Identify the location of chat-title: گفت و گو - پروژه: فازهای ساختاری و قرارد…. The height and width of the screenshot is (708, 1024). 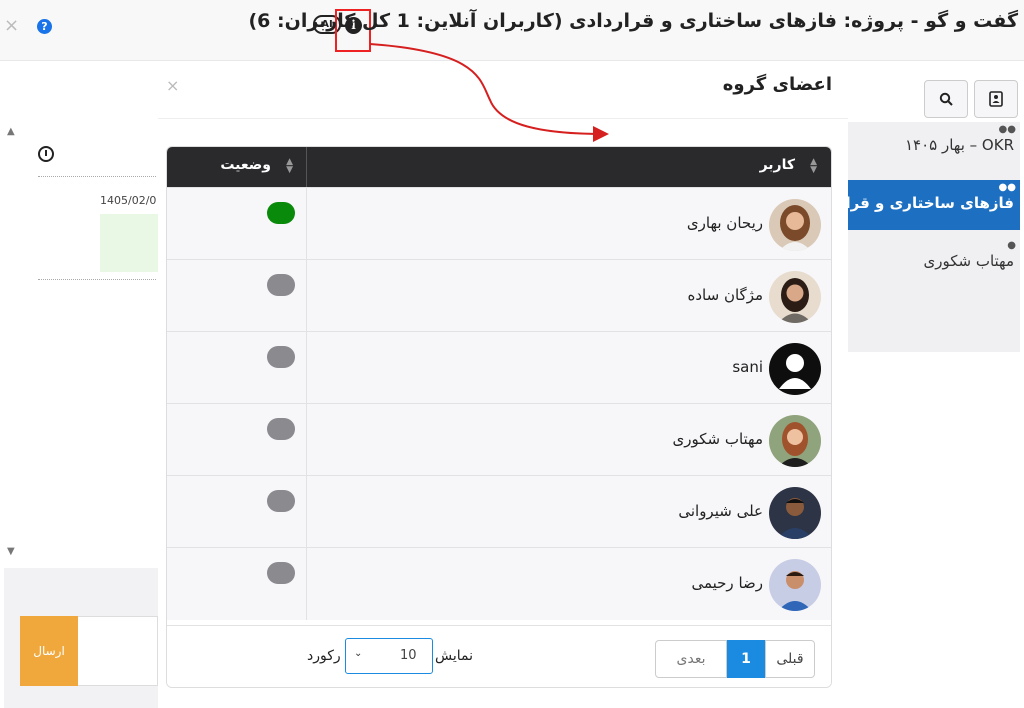
(633, 21).